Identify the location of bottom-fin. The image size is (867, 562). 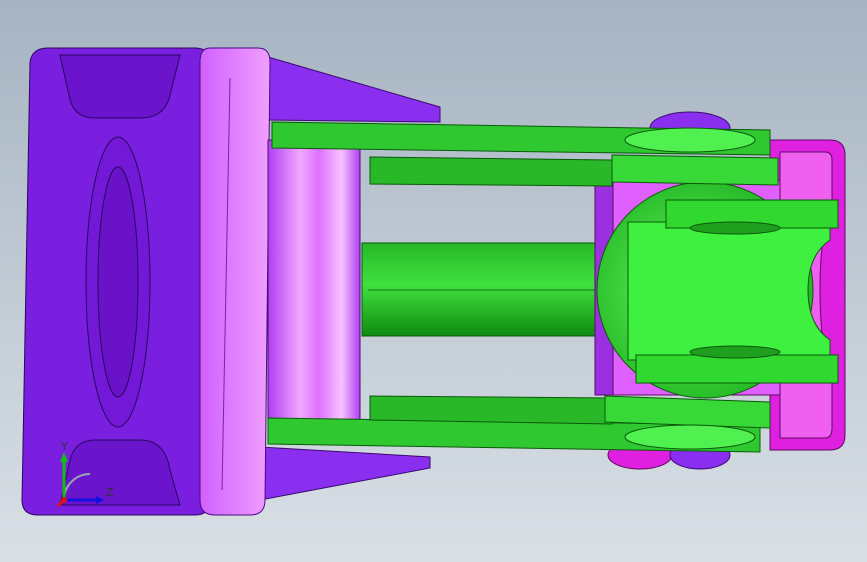
(345, 473).